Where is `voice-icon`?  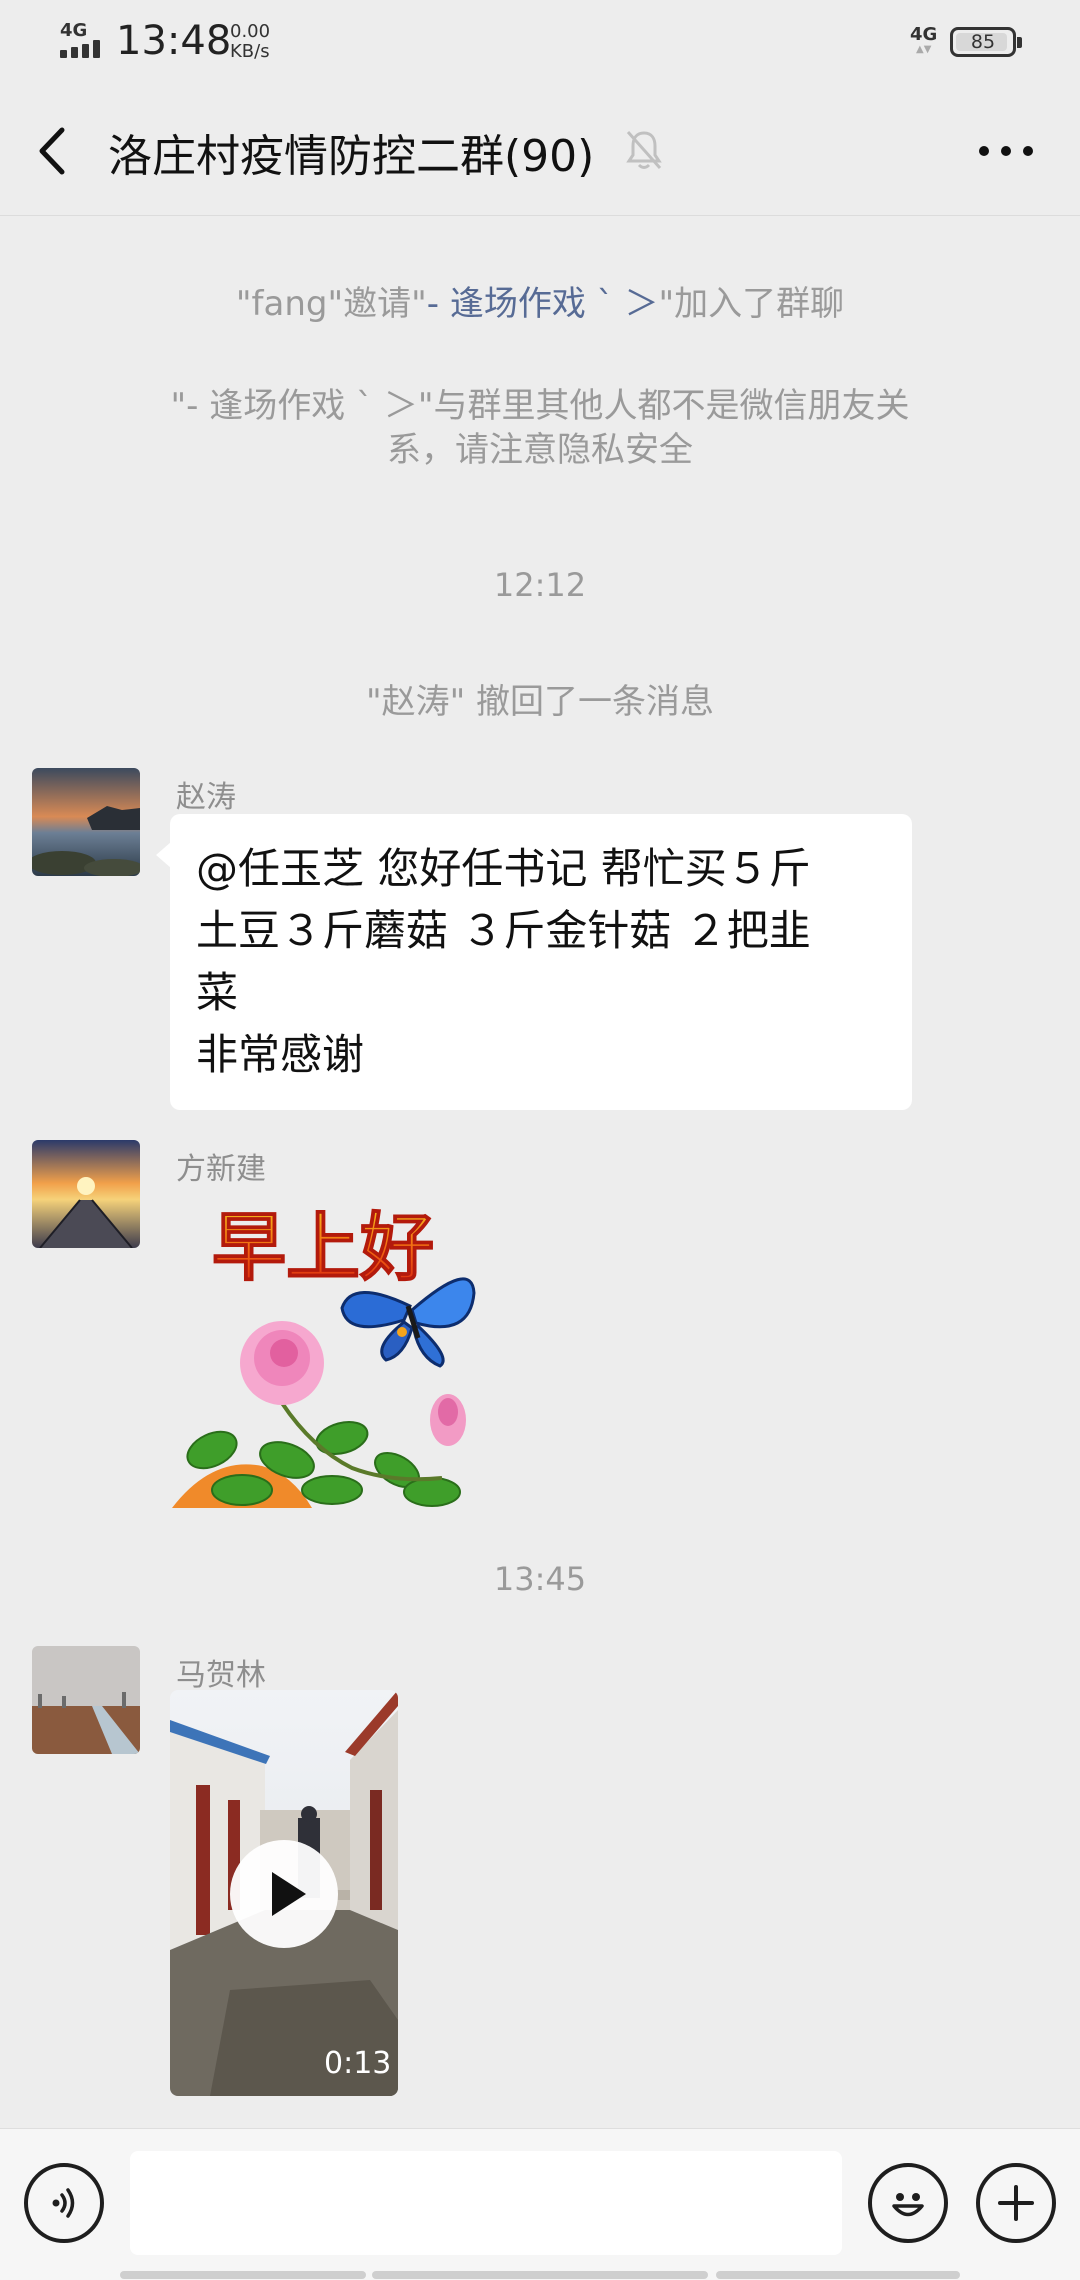 voice-icon is located at coordinates (63, 2203).